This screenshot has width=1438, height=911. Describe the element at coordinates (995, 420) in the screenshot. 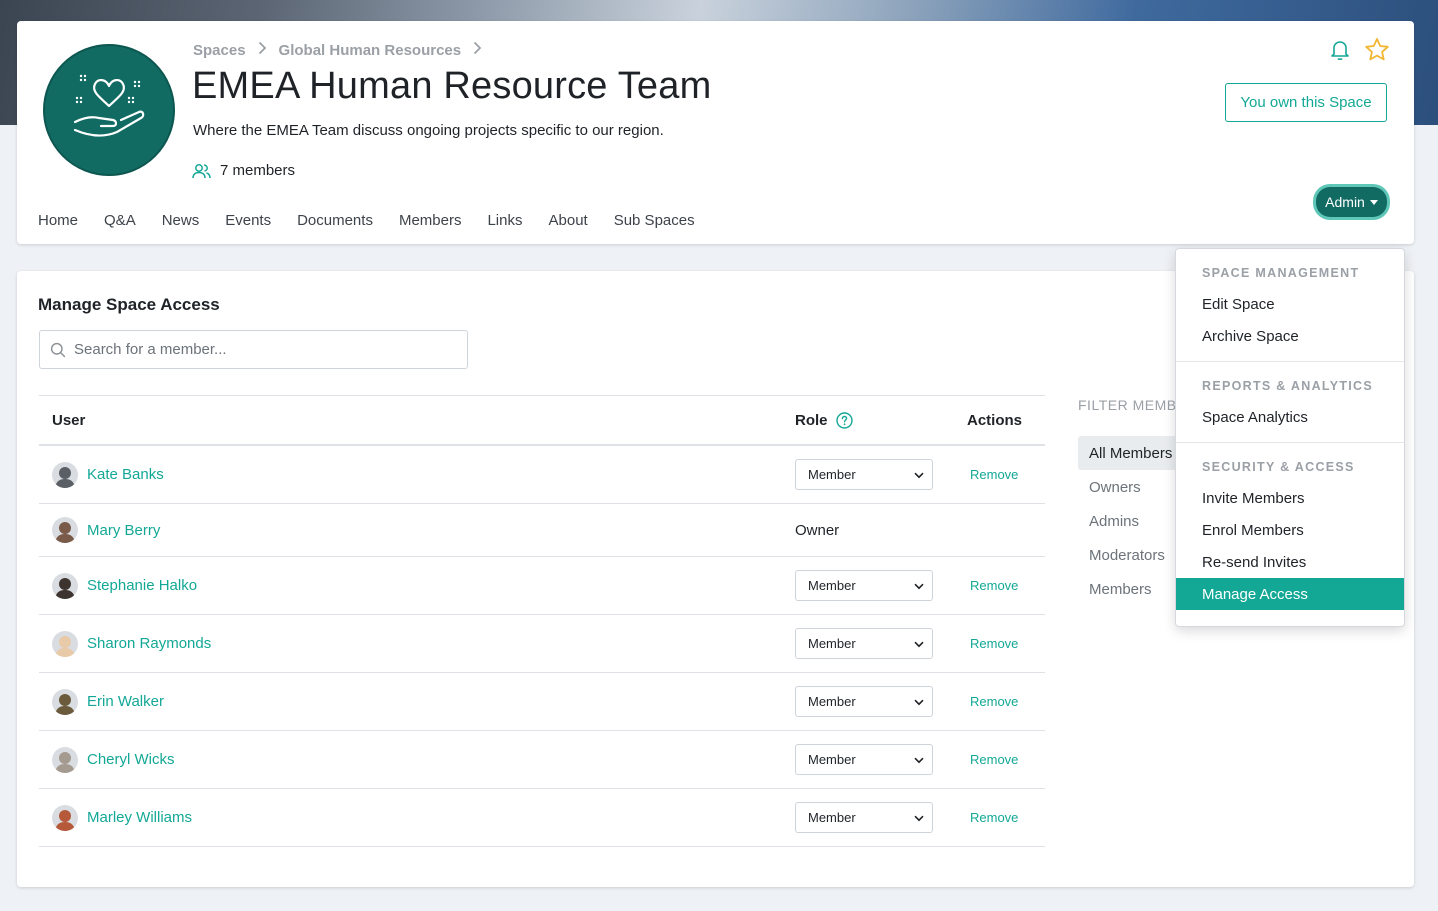

I see `col-actions: Actions` at that location.